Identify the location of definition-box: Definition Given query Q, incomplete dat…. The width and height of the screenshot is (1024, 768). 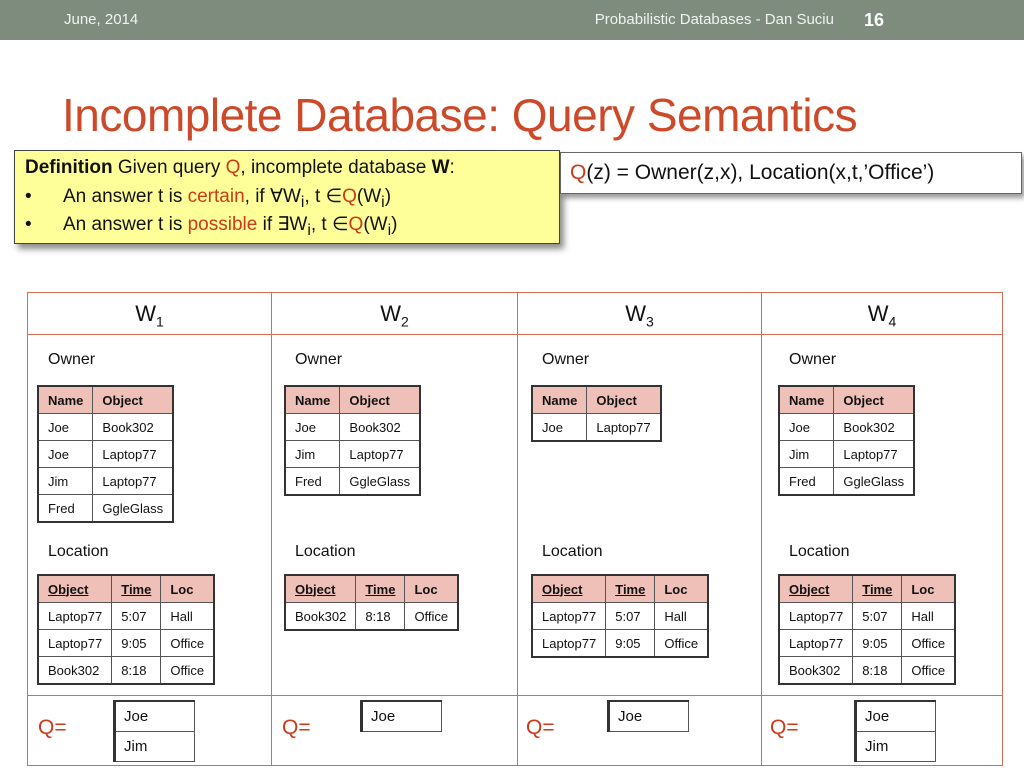
(287, 197).